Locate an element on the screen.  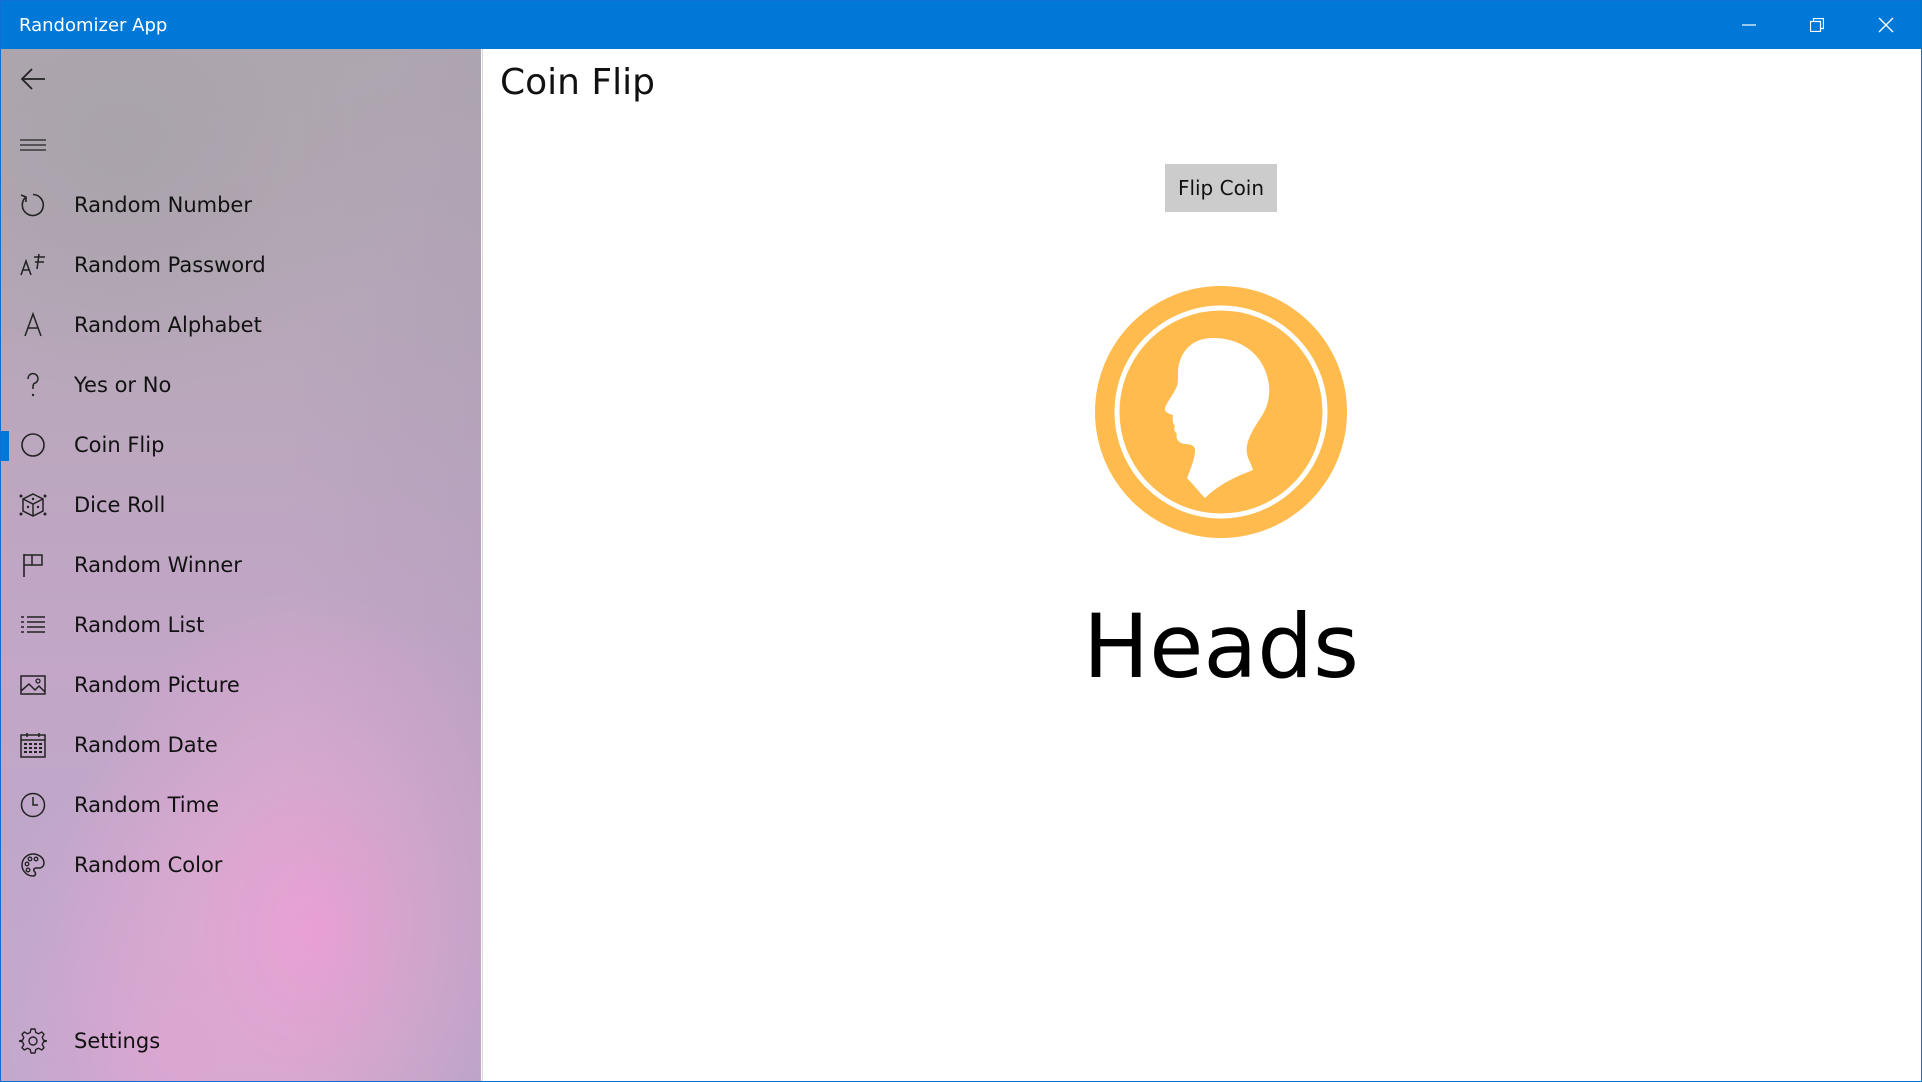
nav-item-random-winner: Random Winner is located at coordinates (241, 565).